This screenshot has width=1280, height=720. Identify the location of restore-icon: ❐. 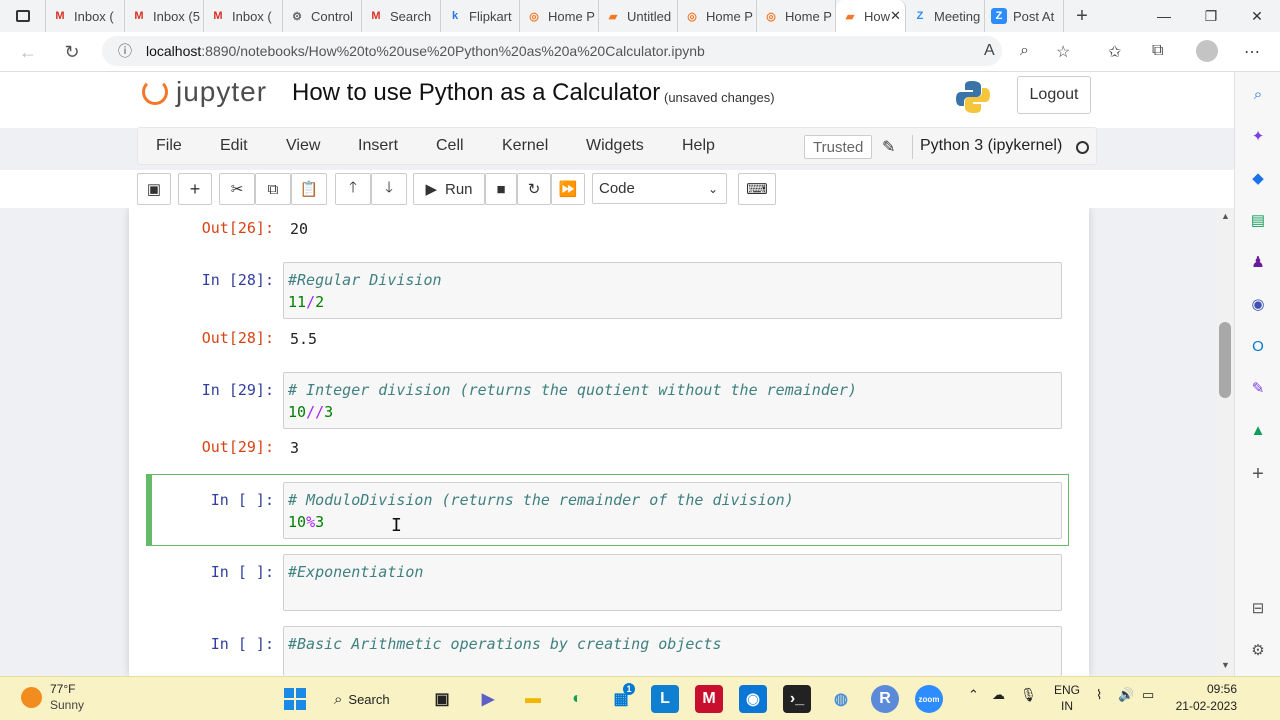
(1211, 16).